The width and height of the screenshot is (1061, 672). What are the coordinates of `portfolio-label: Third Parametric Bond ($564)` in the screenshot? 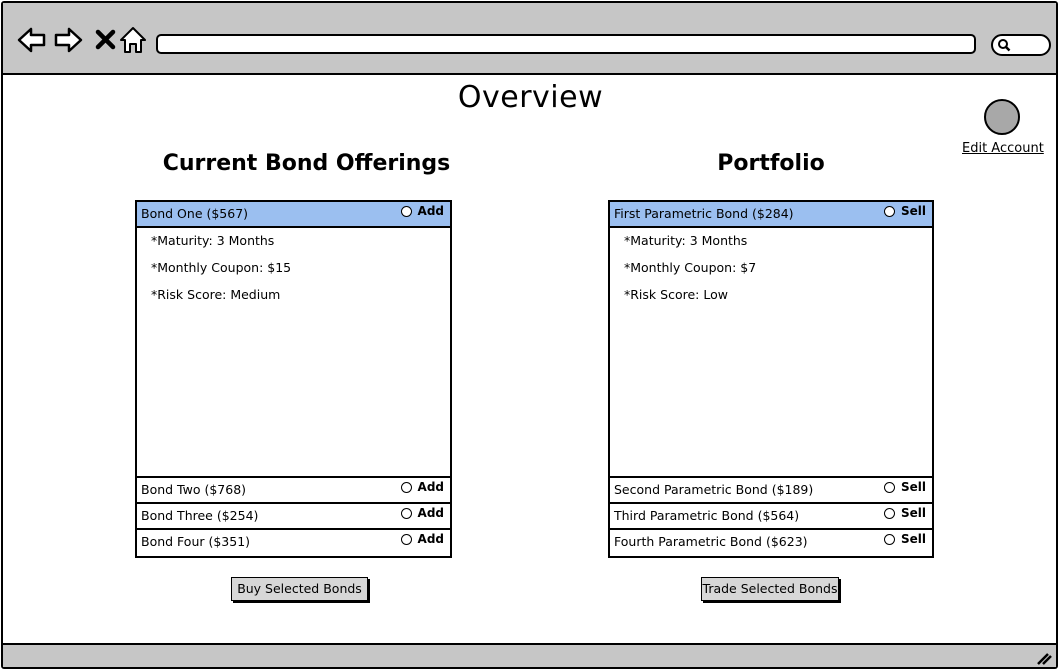 It's located at (707, 515).